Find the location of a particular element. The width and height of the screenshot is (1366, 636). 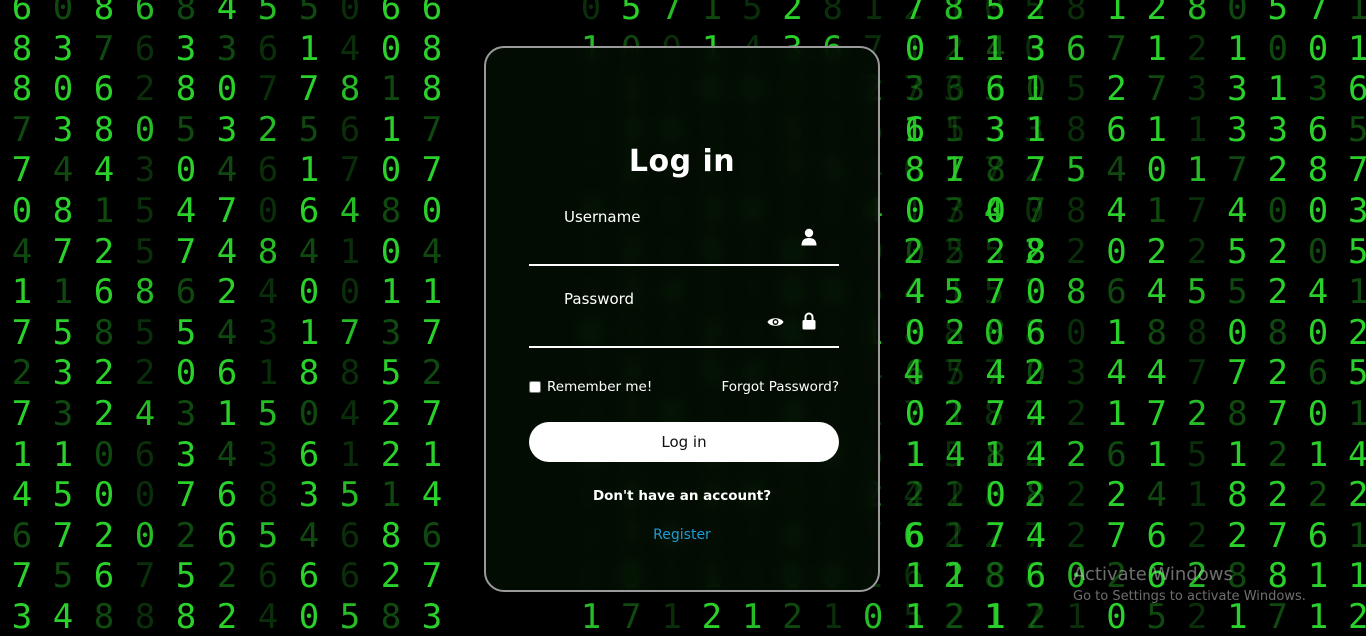

activate-windows-title: Activate Windows is located at coordinates (1153, 574).